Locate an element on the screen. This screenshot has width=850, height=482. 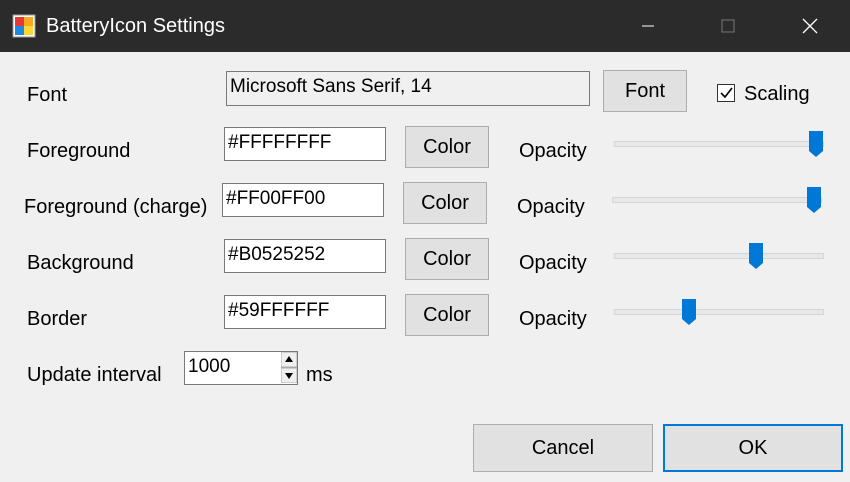
close-button is located at coordinates (810, 26).